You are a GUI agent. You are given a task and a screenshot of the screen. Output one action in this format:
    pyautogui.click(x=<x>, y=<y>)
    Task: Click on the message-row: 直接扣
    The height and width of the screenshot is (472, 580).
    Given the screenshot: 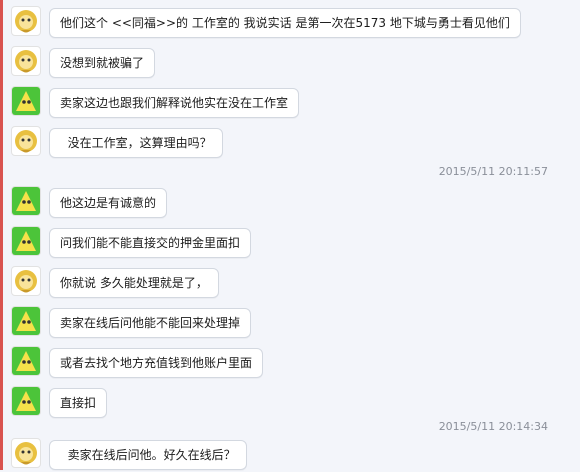 What is the action you would take?
    pyautogui.click(x=291, y=403)
    